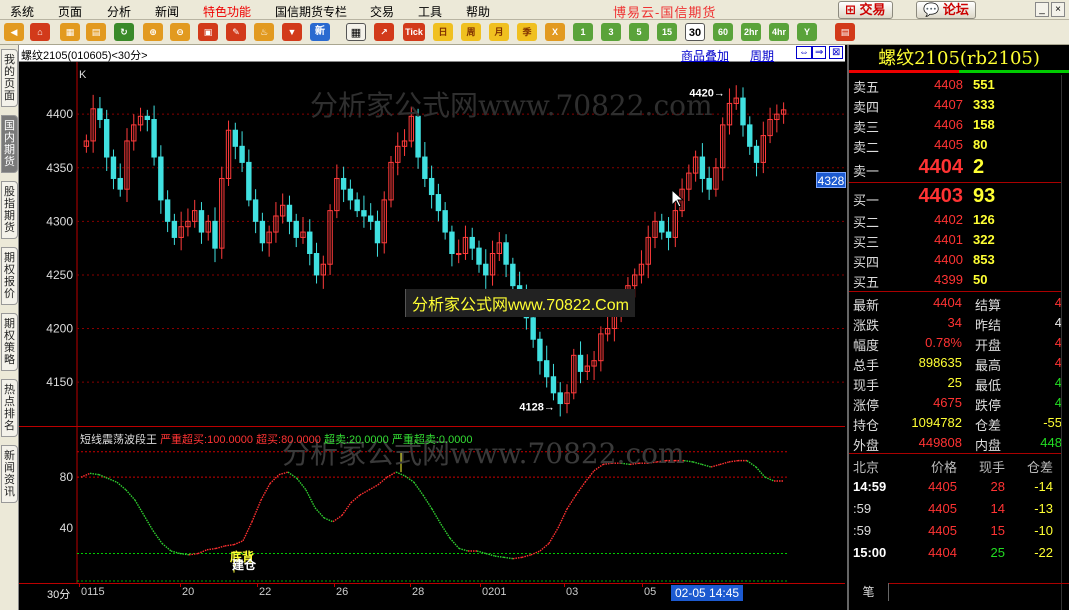  Describe the element at coordinates (836, 52) in the screenshot. I see `maximize-icon: ⊠` at that location.